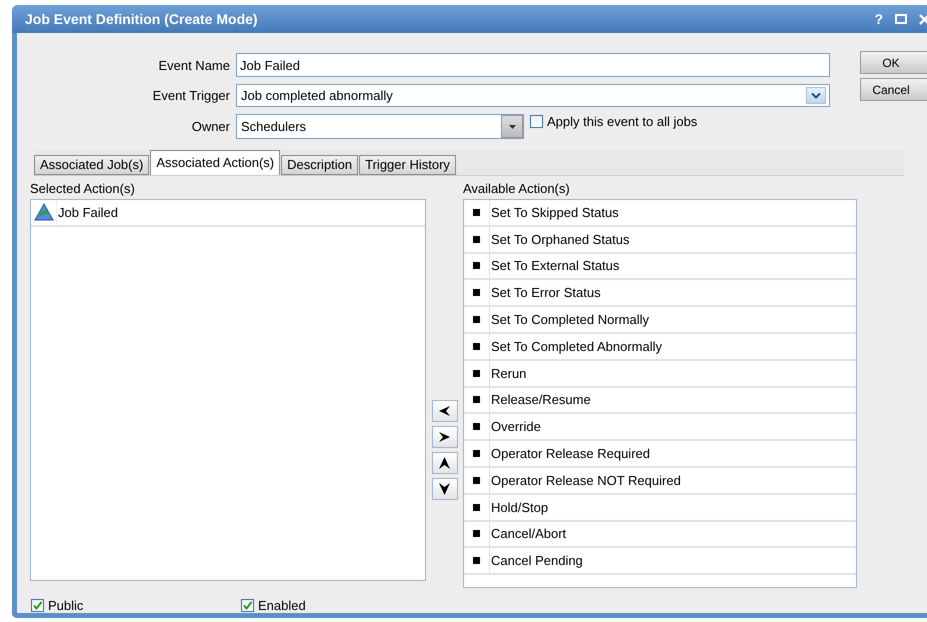  I want to click on field-label: Event Trigger, so click(191, 95).